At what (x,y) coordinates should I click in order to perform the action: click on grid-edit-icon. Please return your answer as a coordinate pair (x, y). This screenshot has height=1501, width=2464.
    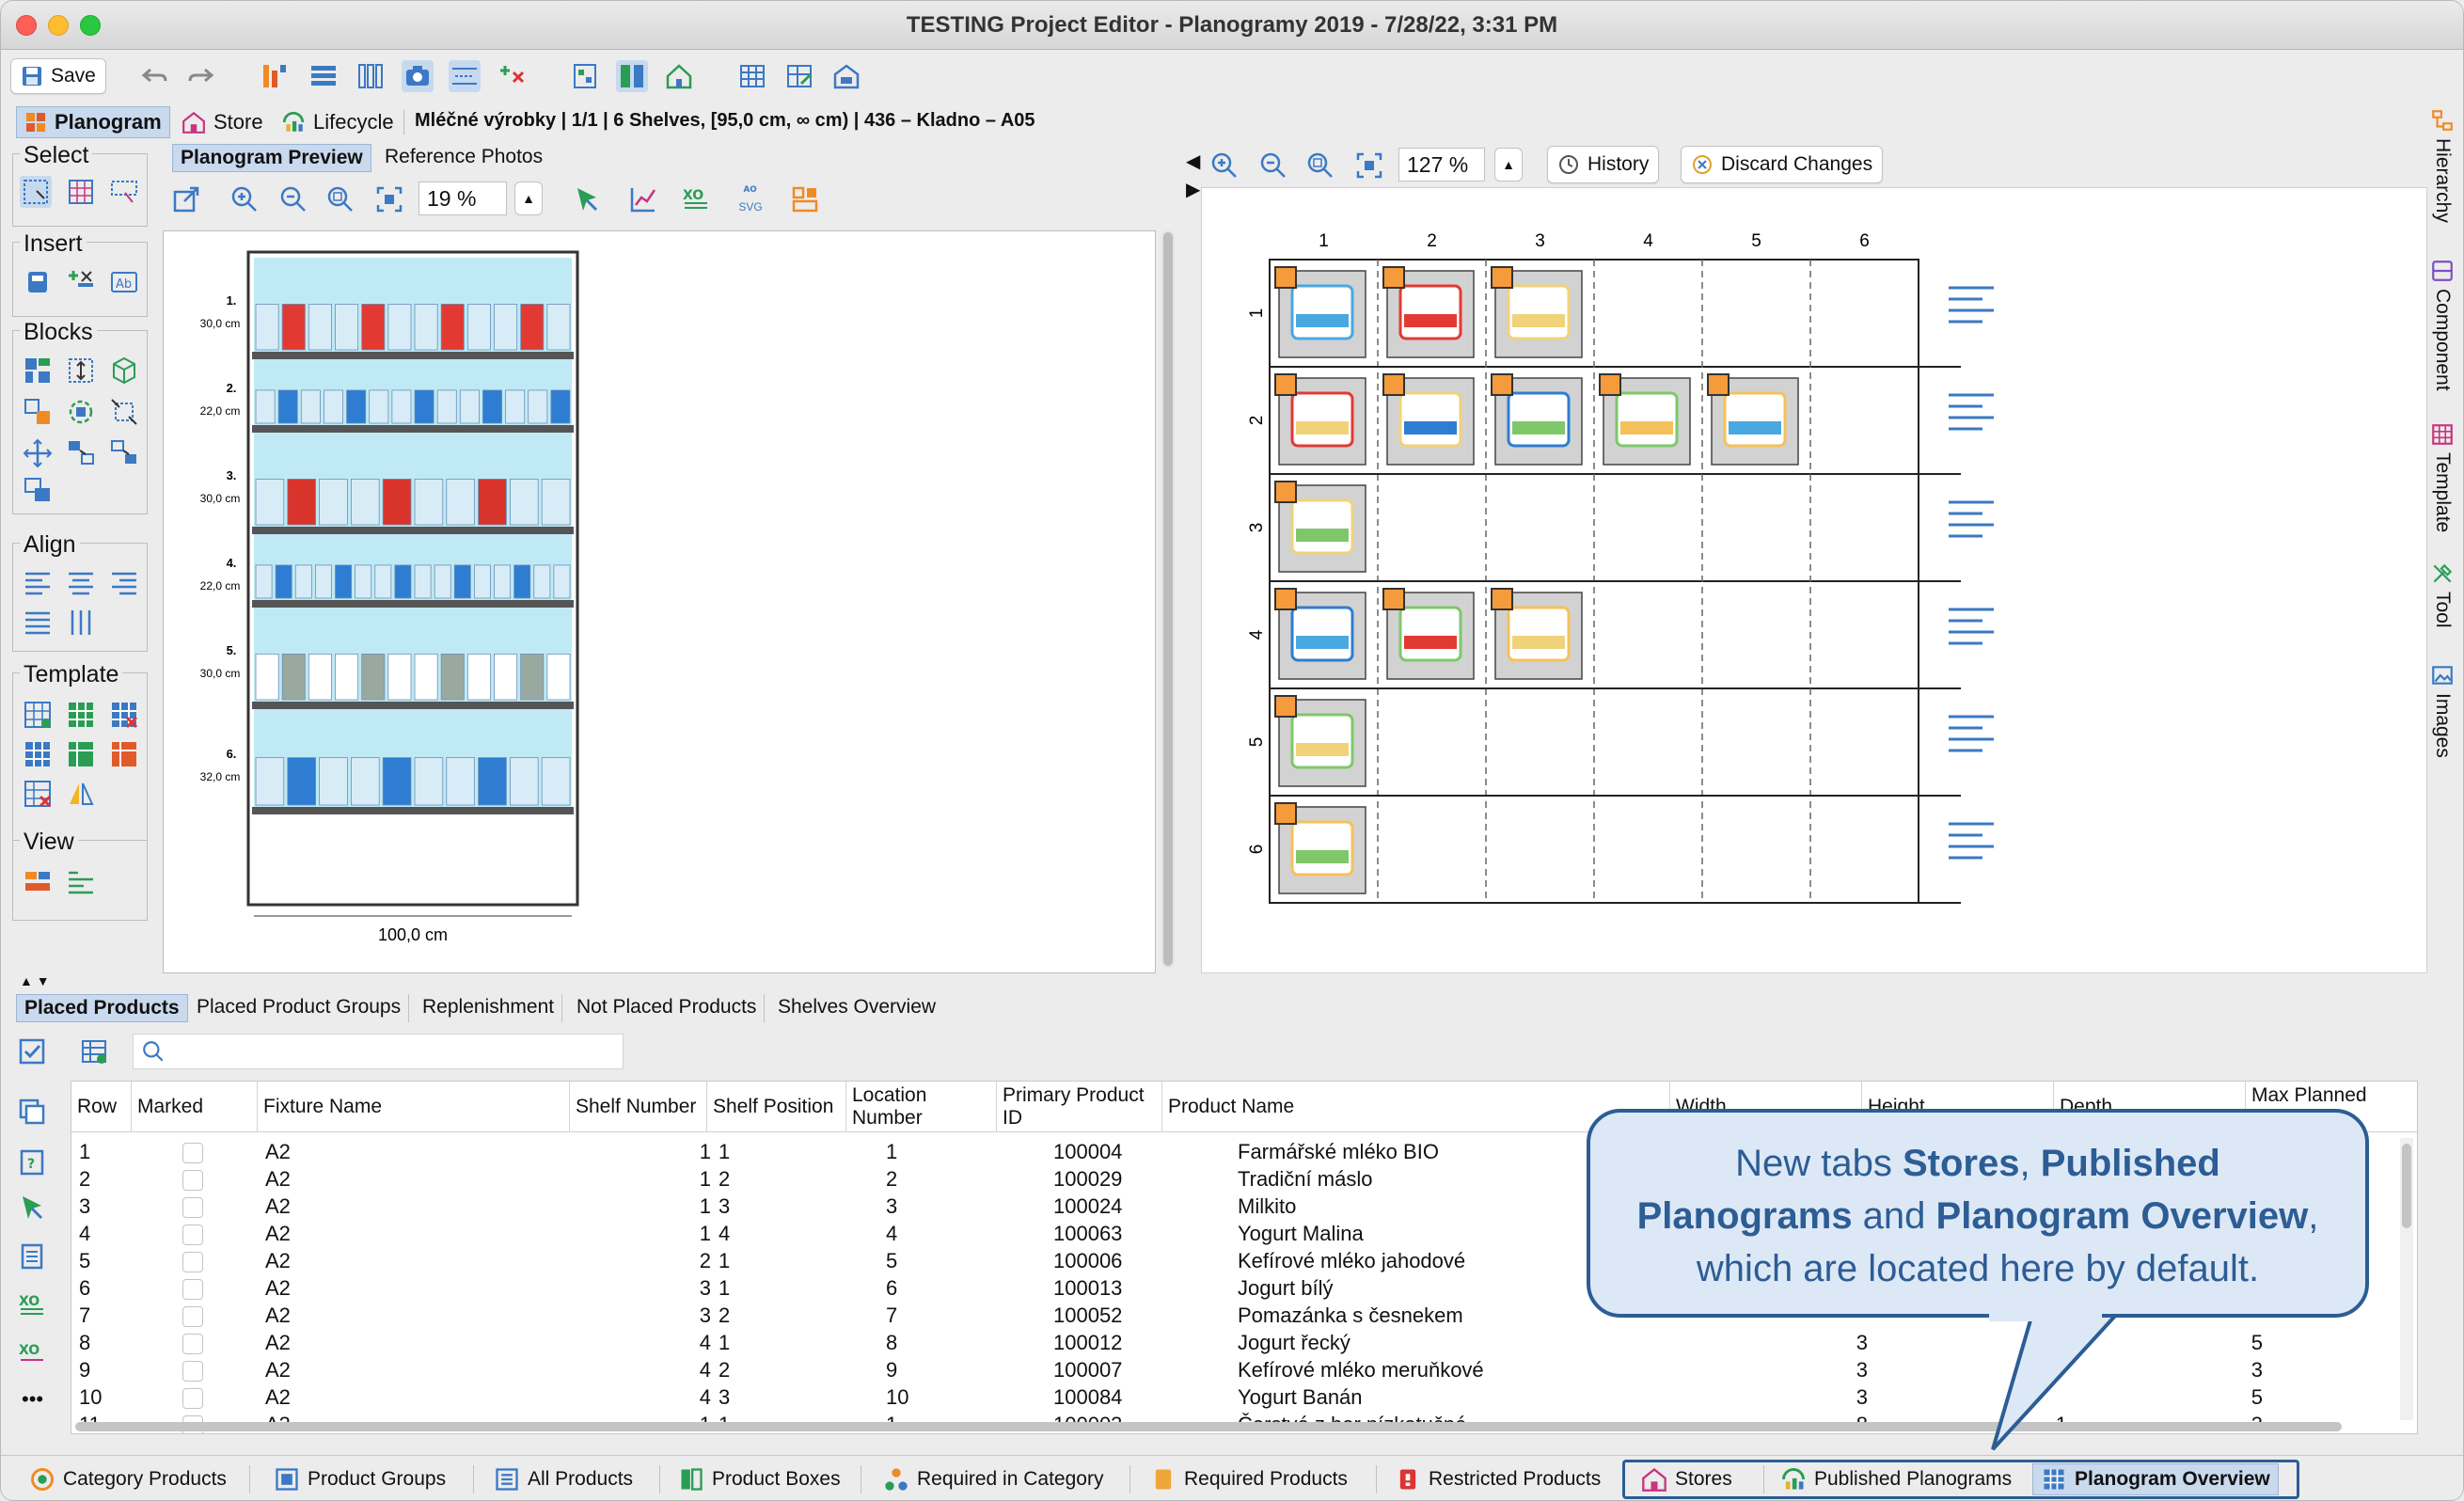
    Looking at the image, I should click on (799, 76).